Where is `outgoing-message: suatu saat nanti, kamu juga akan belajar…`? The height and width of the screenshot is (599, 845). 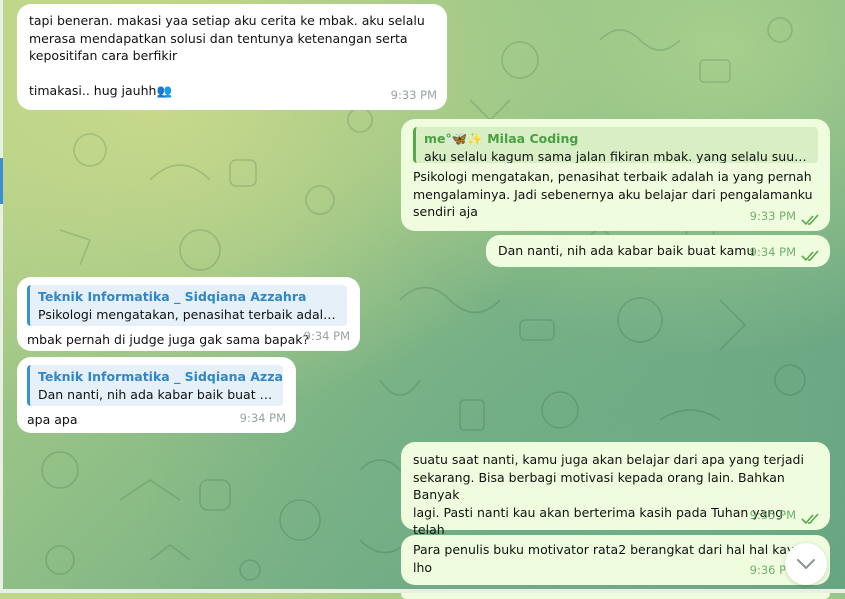
outgoing-message: suatu saat nanti, kamu juga akan belajar… is located at coordinates (615, 498).